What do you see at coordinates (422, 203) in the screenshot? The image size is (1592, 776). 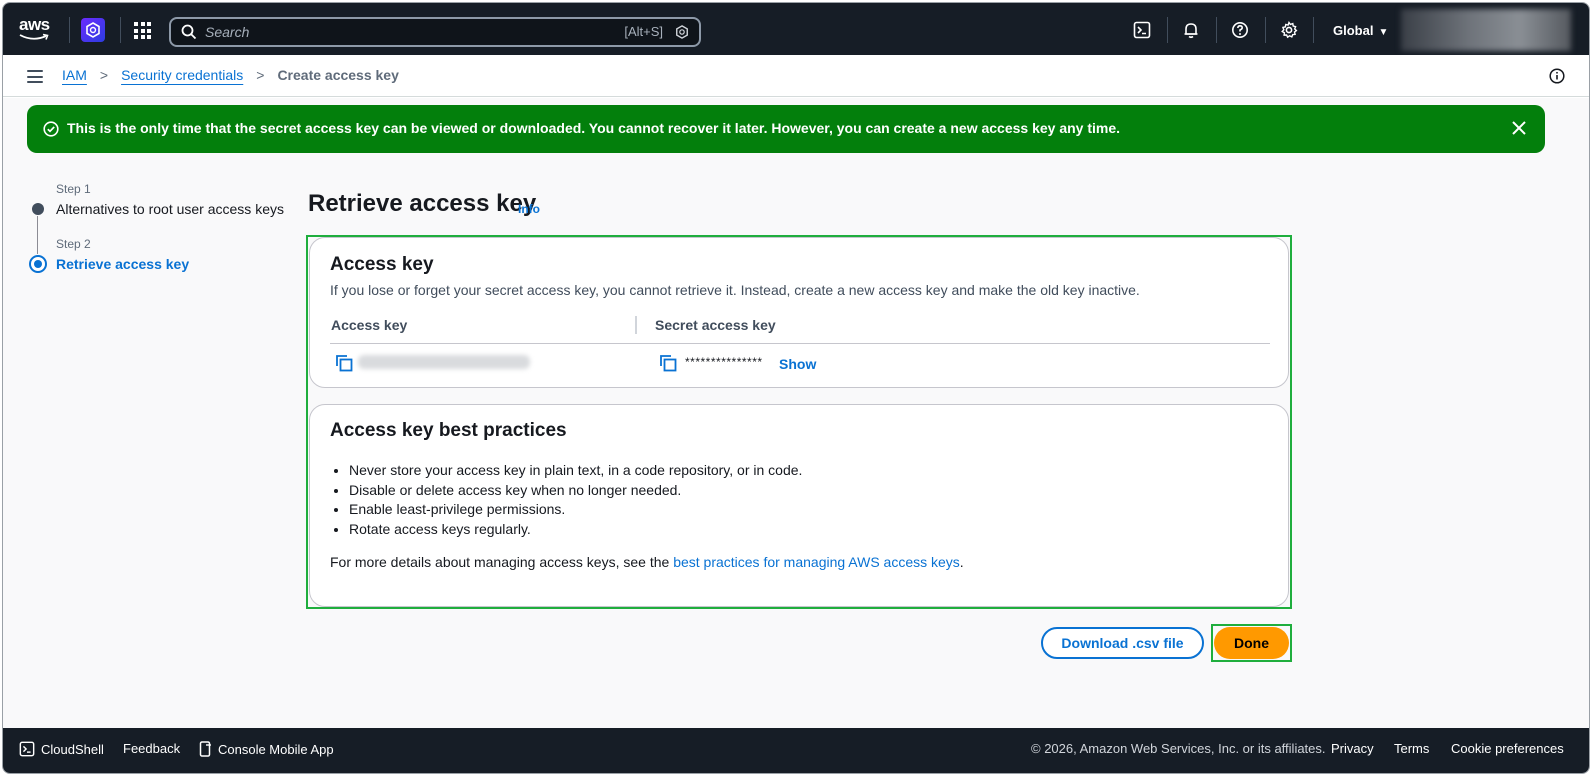 I see `page-title: Retrieve access key` at bounding box center [422, 203].